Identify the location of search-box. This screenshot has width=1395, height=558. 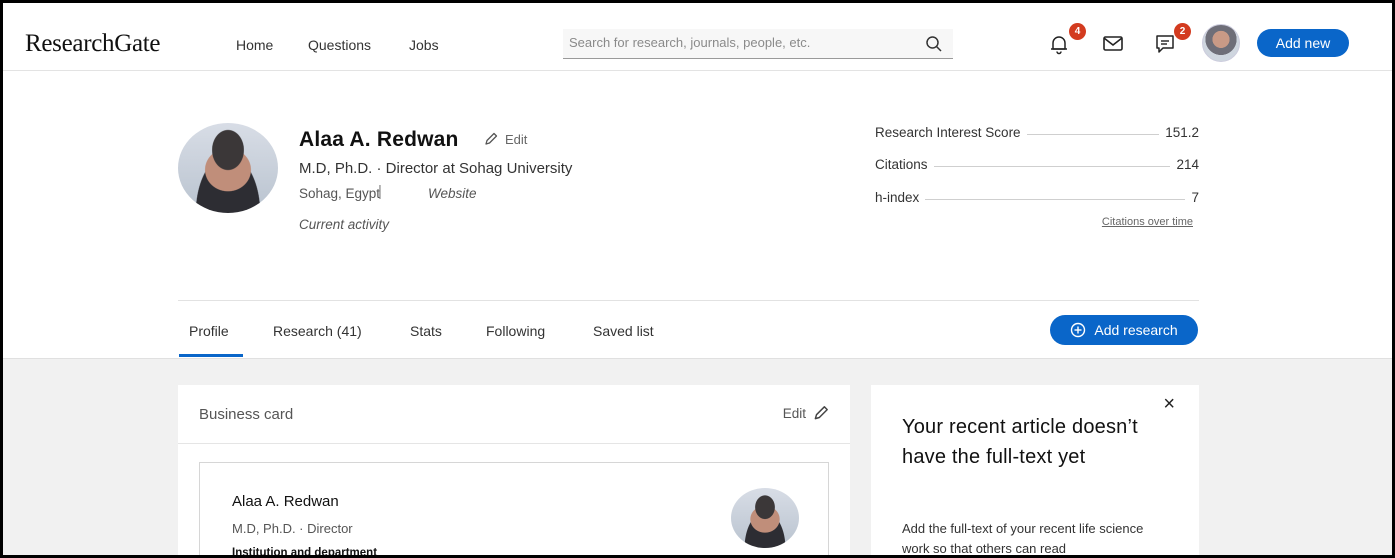
(758, 44).